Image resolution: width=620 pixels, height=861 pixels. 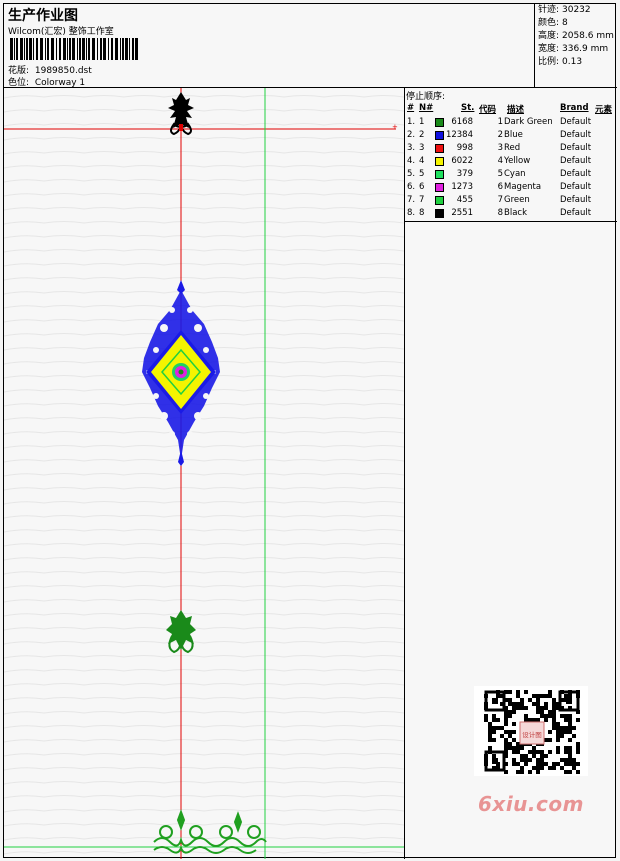 I want to click on table-cell-n: 2, so click(x=422, y=135).